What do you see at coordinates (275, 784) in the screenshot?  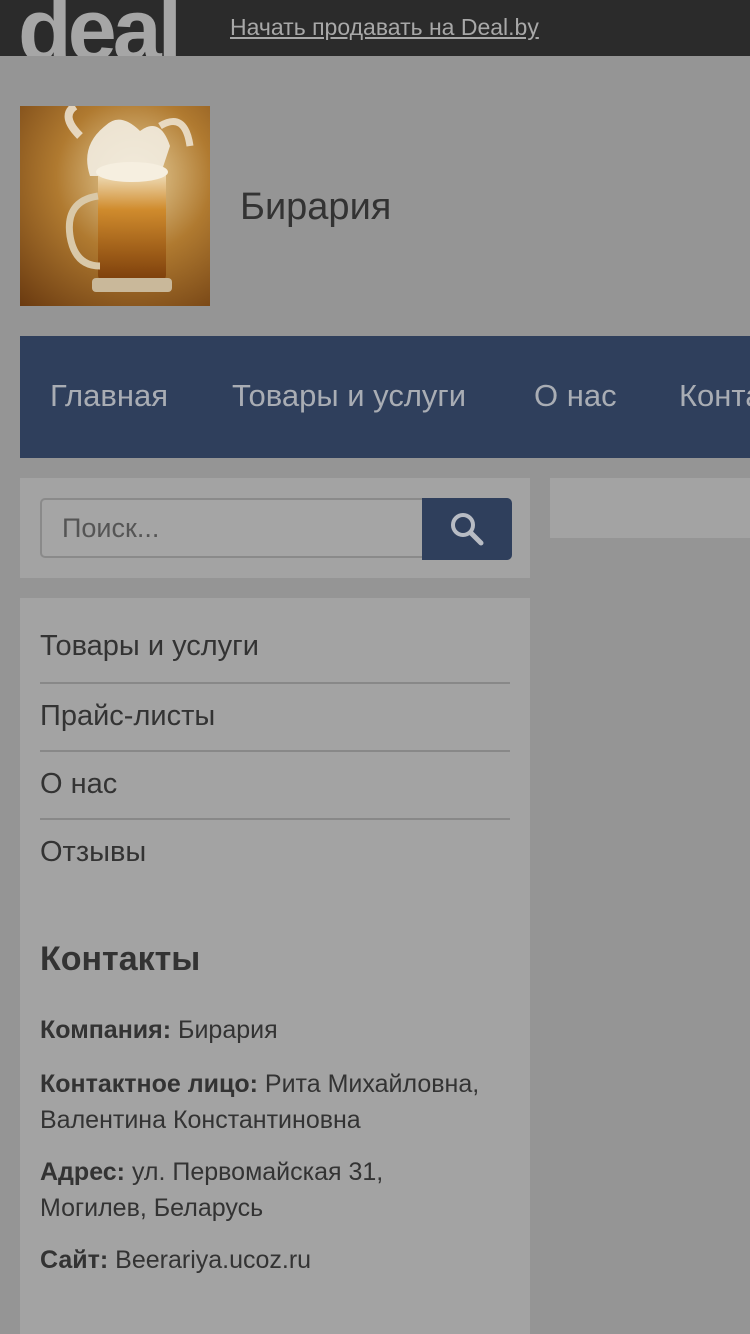 I see `sidebar-item-about: О нас` at bounding box center [275, 784].